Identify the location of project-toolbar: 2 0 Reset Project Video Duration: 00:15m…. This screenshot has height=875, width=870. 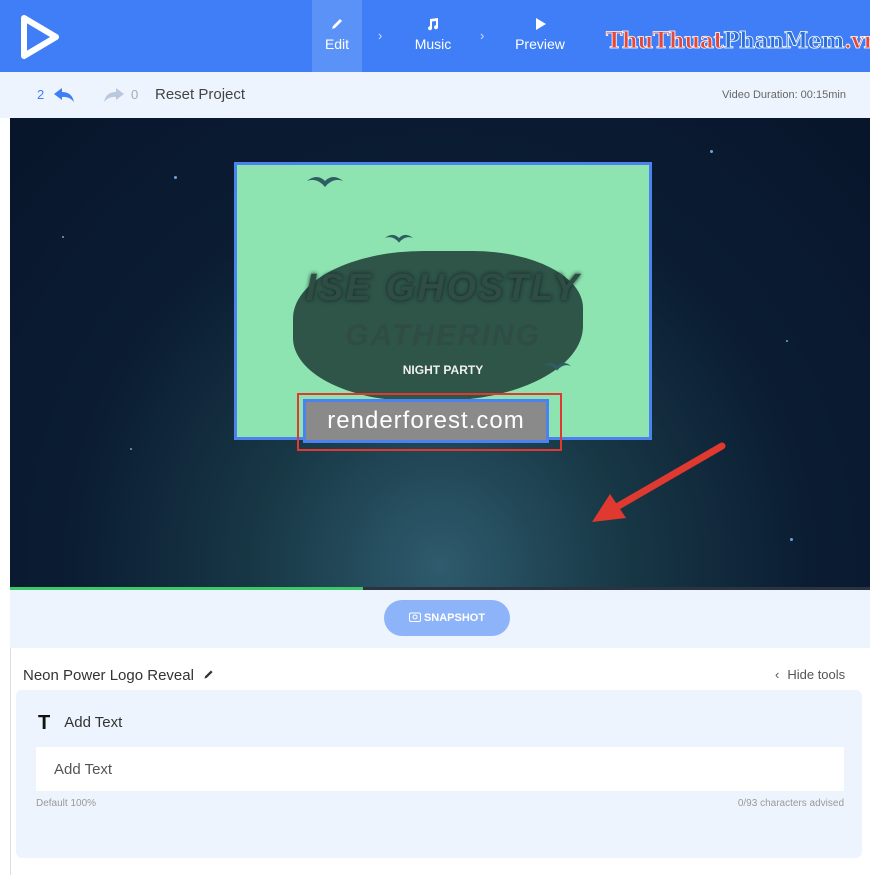
(435, 95).